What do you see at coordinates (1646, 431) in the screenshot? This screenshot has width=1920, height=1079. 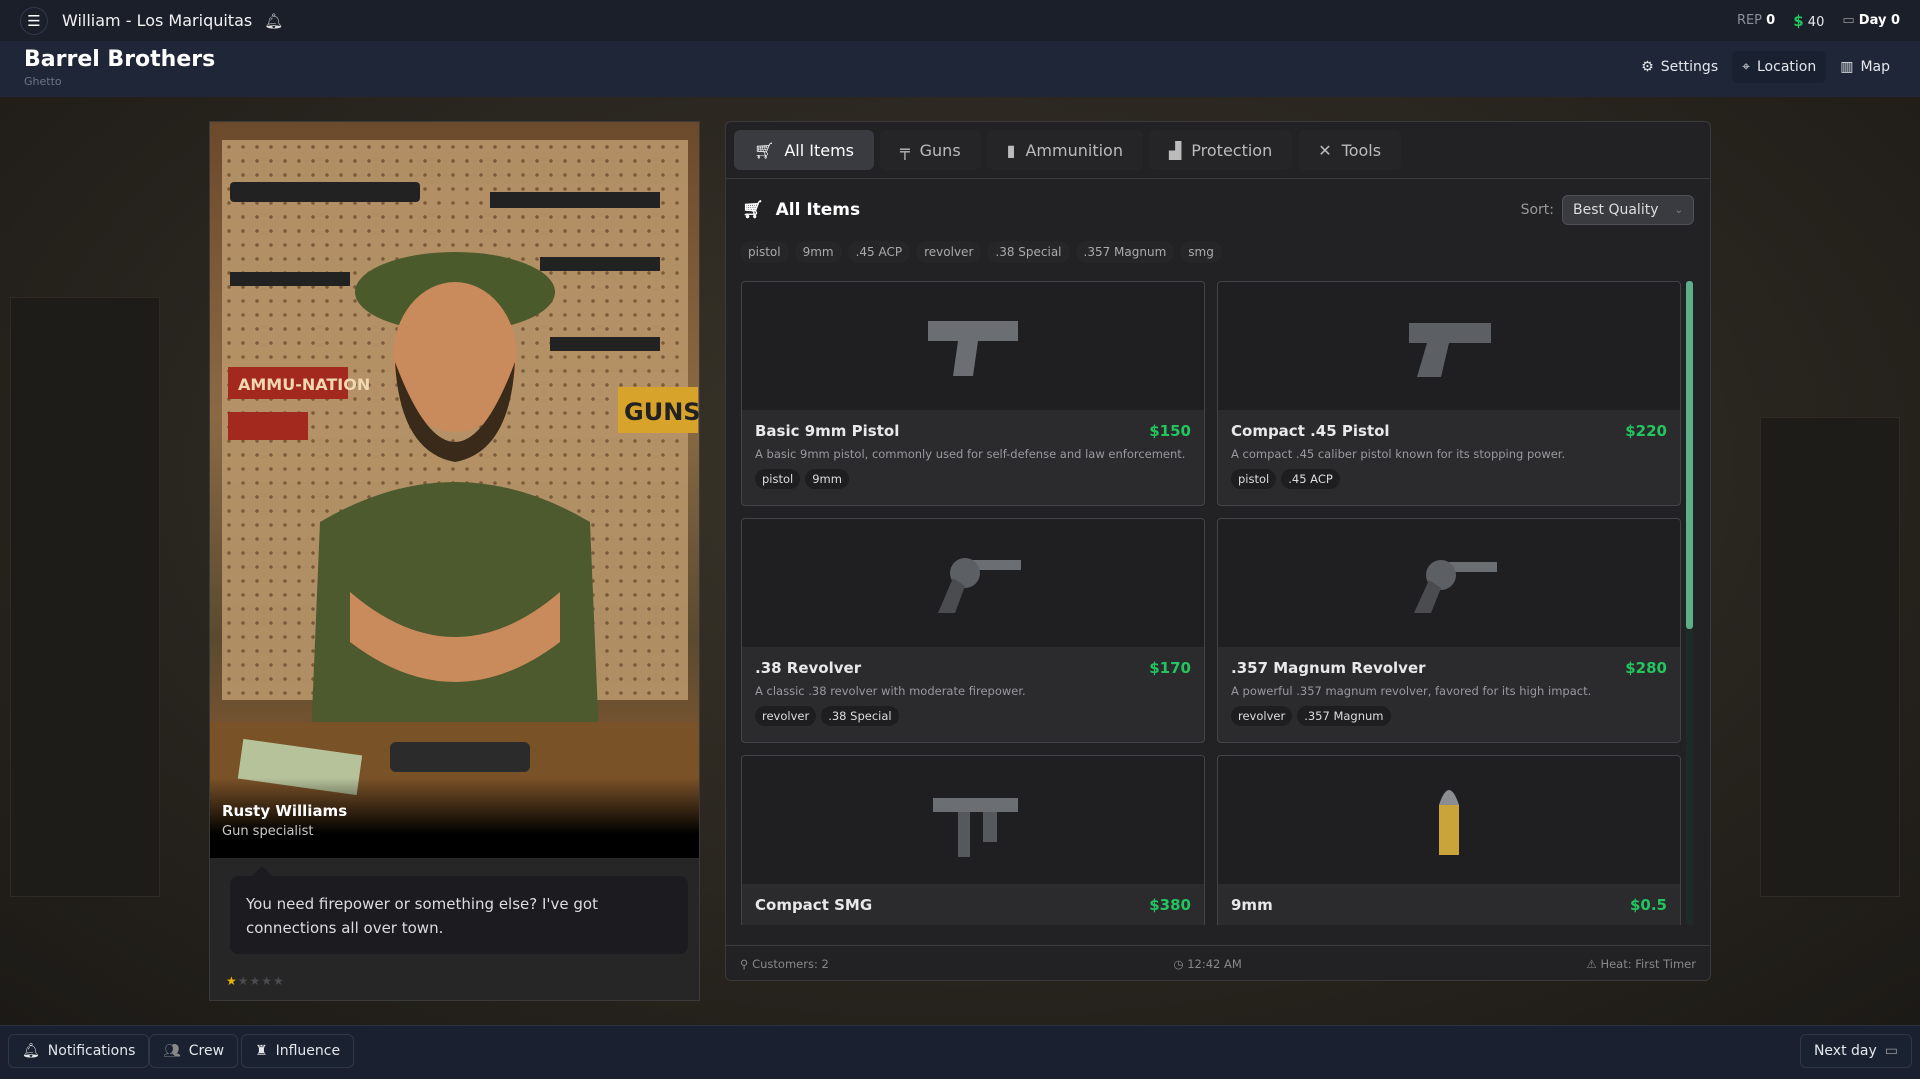 I see `item-price: $220` at bounding box center [1646, 431].